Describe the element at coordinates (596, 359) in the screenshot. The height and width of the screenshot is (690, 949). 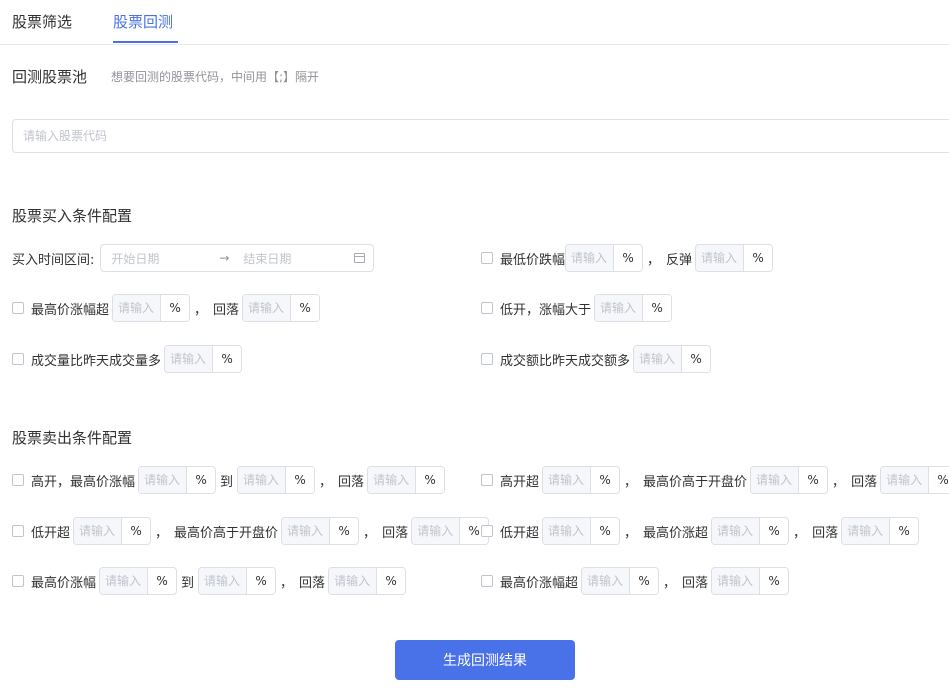
I see `buy-amount-row: 成交额比昨天成交额多 %` at that location.